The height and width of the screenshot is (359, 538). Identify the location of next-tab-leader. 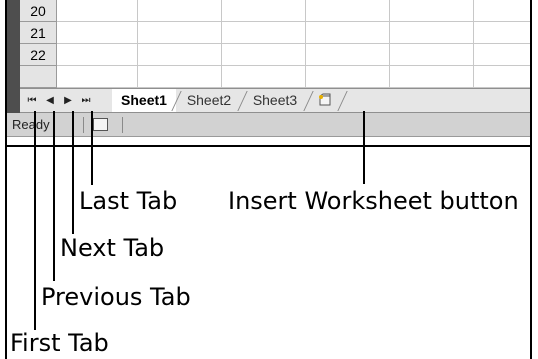
(73, 172).